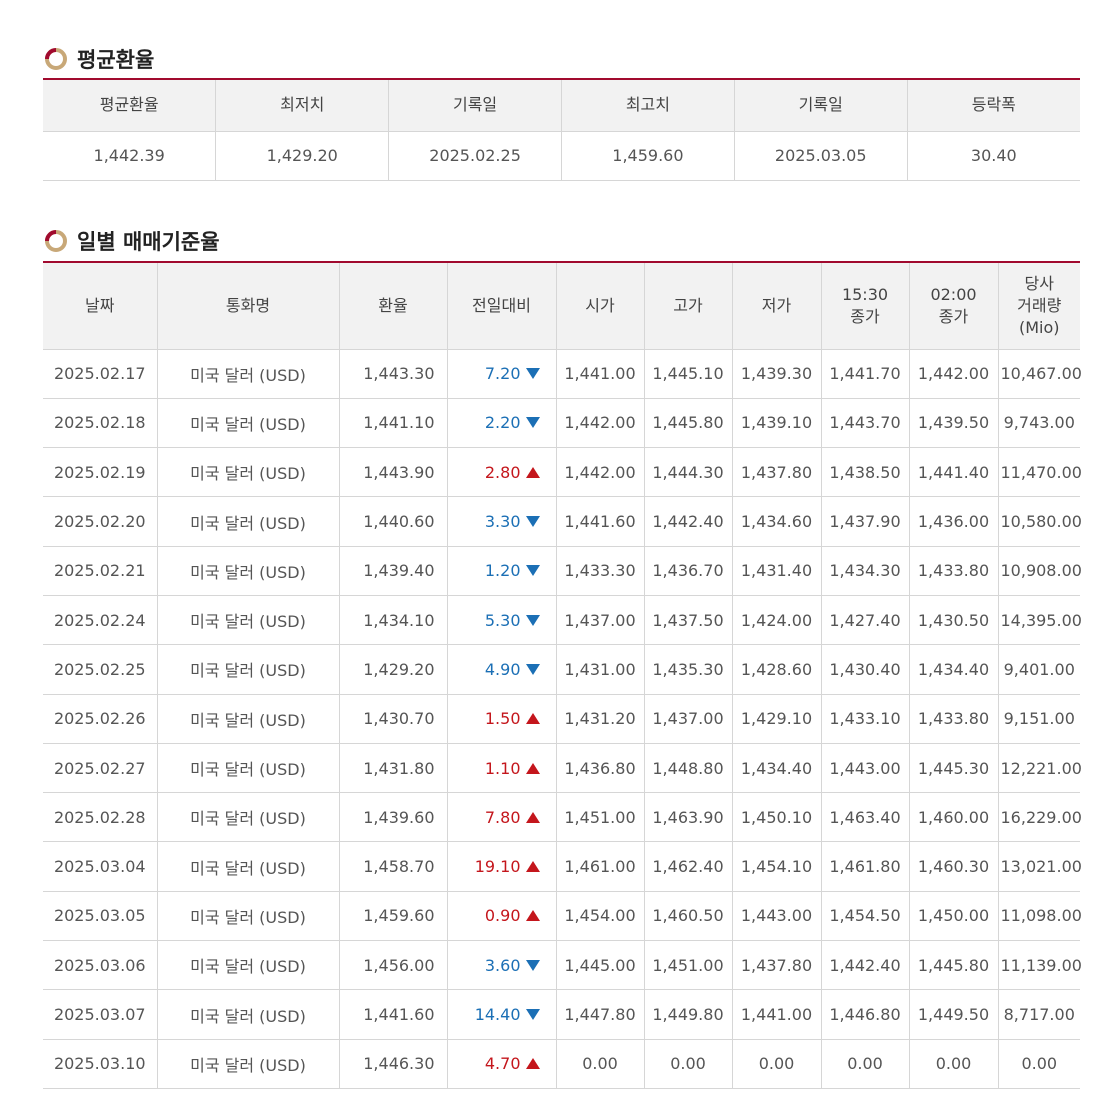 This screenshot has width=1099, height=1097. Describe the element at coordinates (502, 916) in the screenshot. I see `change-value: 0.90` at that location.